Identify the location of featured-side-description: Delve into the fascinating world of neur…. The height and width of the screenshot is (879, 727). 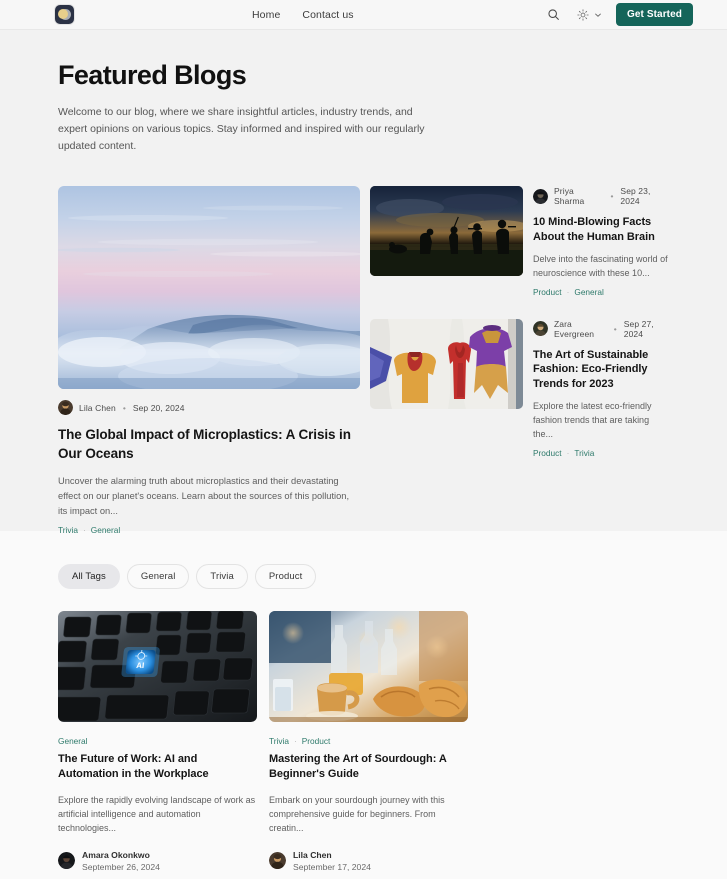
(600, 265).